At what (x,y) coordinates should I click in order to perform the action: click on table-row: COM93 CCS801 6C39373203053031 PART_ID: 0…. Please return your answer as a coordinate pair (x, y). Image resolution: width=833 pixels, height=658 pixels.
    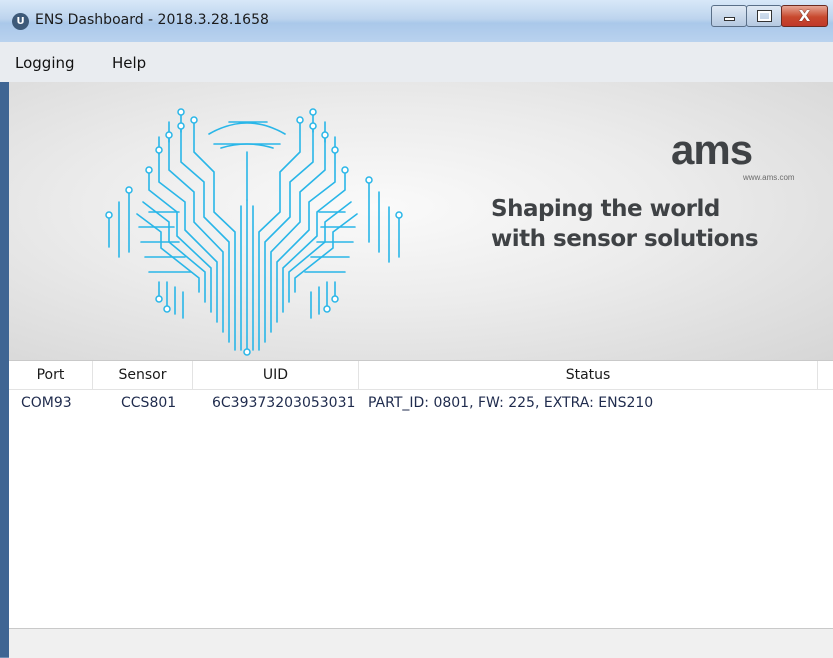
    Looking at the image, I should click on (421, 403).